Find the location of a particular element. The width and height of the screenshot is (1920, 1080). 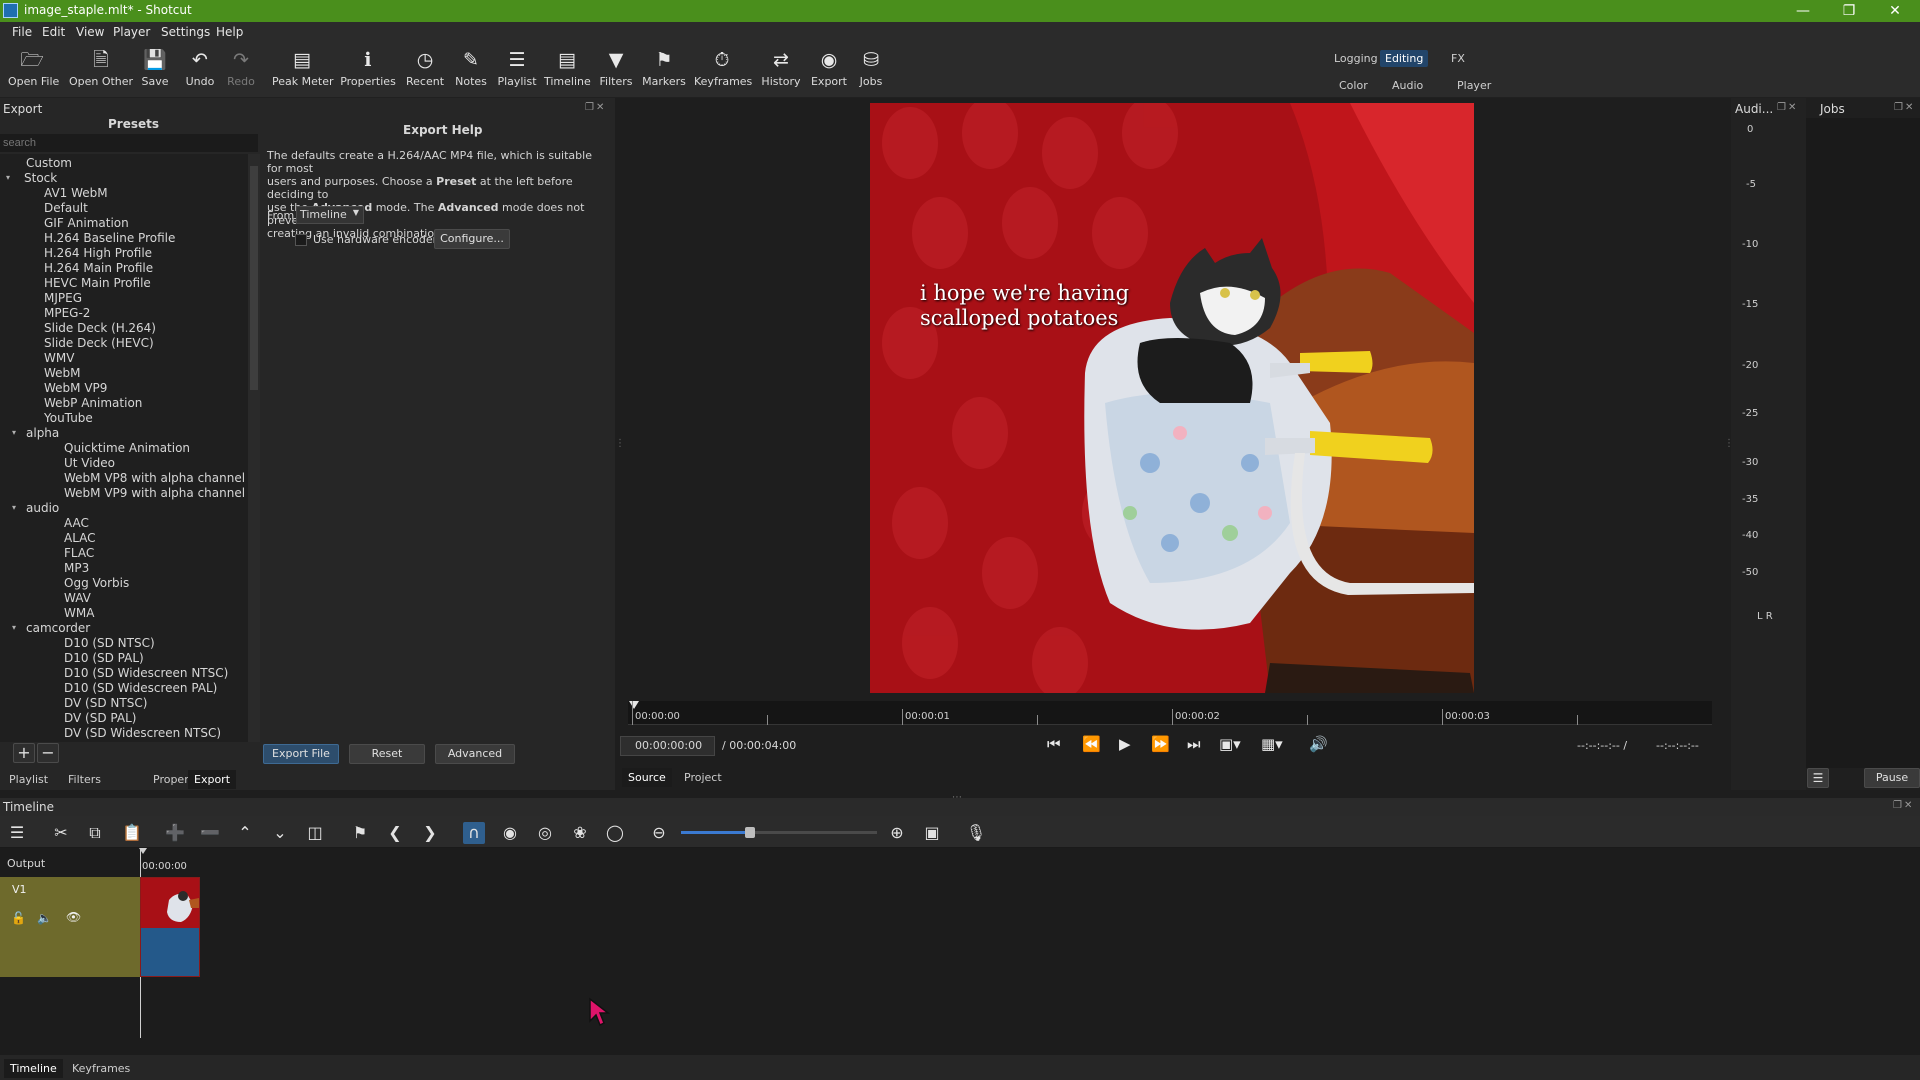

zoom-out-icon: ⊖ is located at coordinates (659, 833).